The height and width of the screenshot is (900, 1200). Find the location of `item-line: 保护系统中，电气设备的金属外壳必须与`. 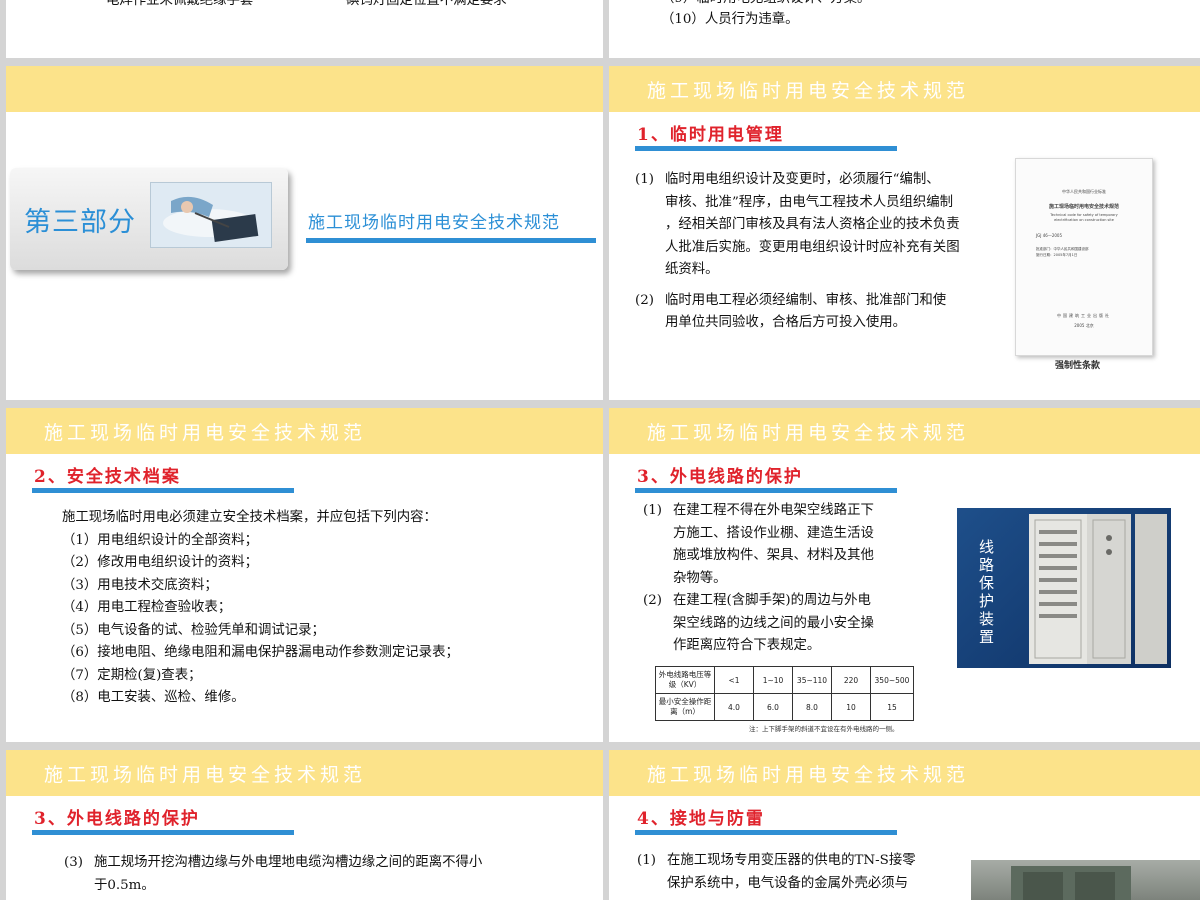

item-line: 保护系统中，电气设备的金属外壳必须与 is located at coordinates (788, 883).